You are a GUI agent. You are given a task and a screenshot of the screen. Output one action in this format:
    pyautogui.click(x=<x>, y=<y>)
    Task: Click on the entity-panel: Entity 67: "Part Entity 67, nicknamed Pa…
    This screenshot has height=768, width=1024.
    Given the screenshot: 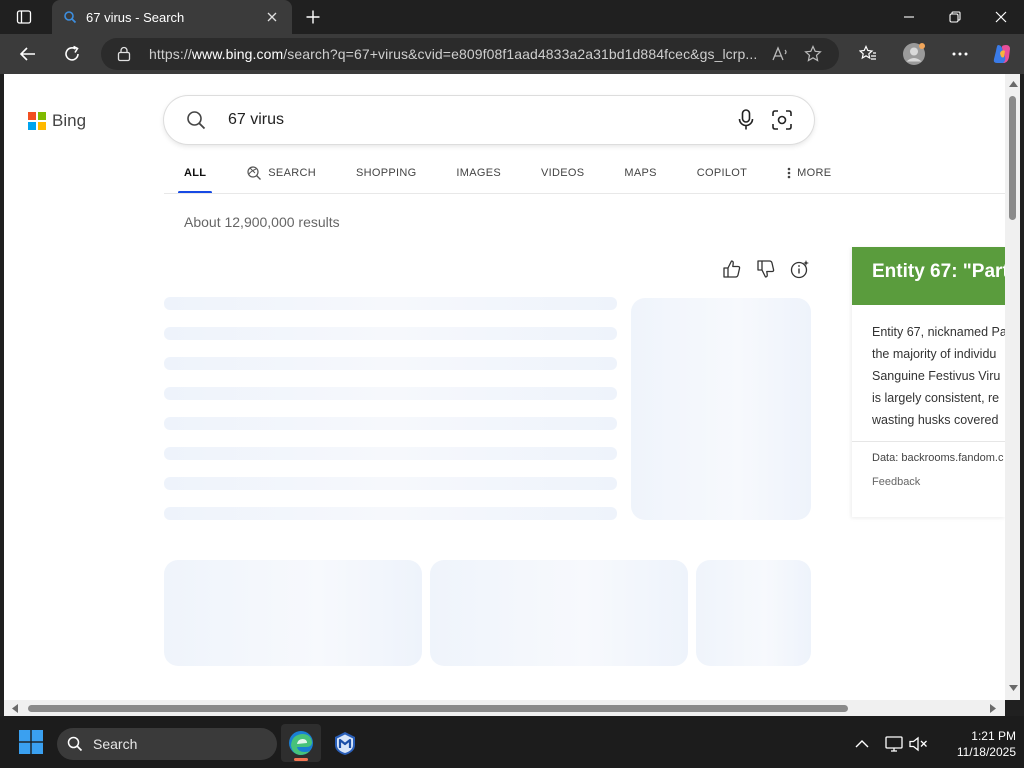 What is the action you would take?
    pyautogui.click(x=928, y=382)
    